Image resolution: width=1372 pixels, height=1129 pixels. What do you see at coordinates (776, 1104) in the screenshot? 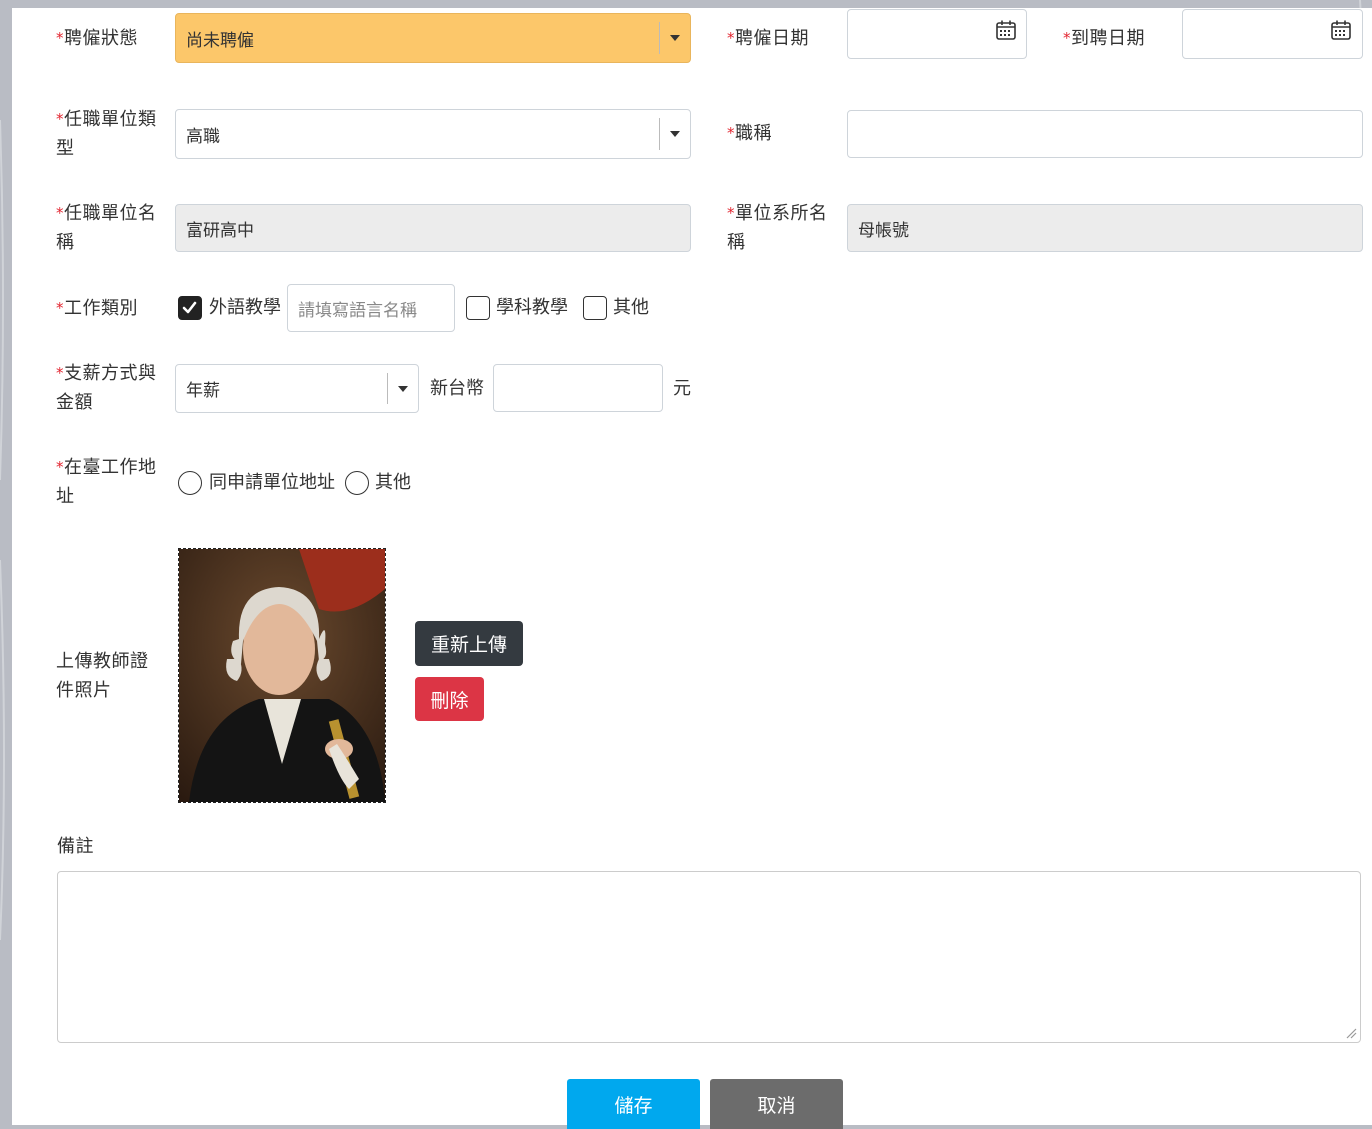
I see `cancel-button: 取消` at bounding box center [776, 1104].